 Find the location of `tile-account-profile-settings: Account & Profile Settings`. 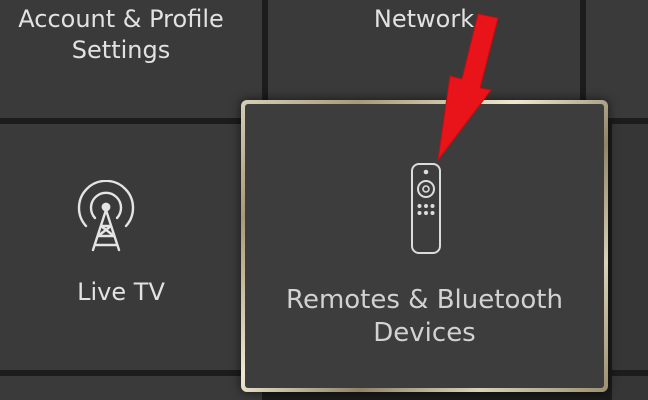

tile-account-profile-settings: Account & Profile Settings is located at coordinates (131, 59).